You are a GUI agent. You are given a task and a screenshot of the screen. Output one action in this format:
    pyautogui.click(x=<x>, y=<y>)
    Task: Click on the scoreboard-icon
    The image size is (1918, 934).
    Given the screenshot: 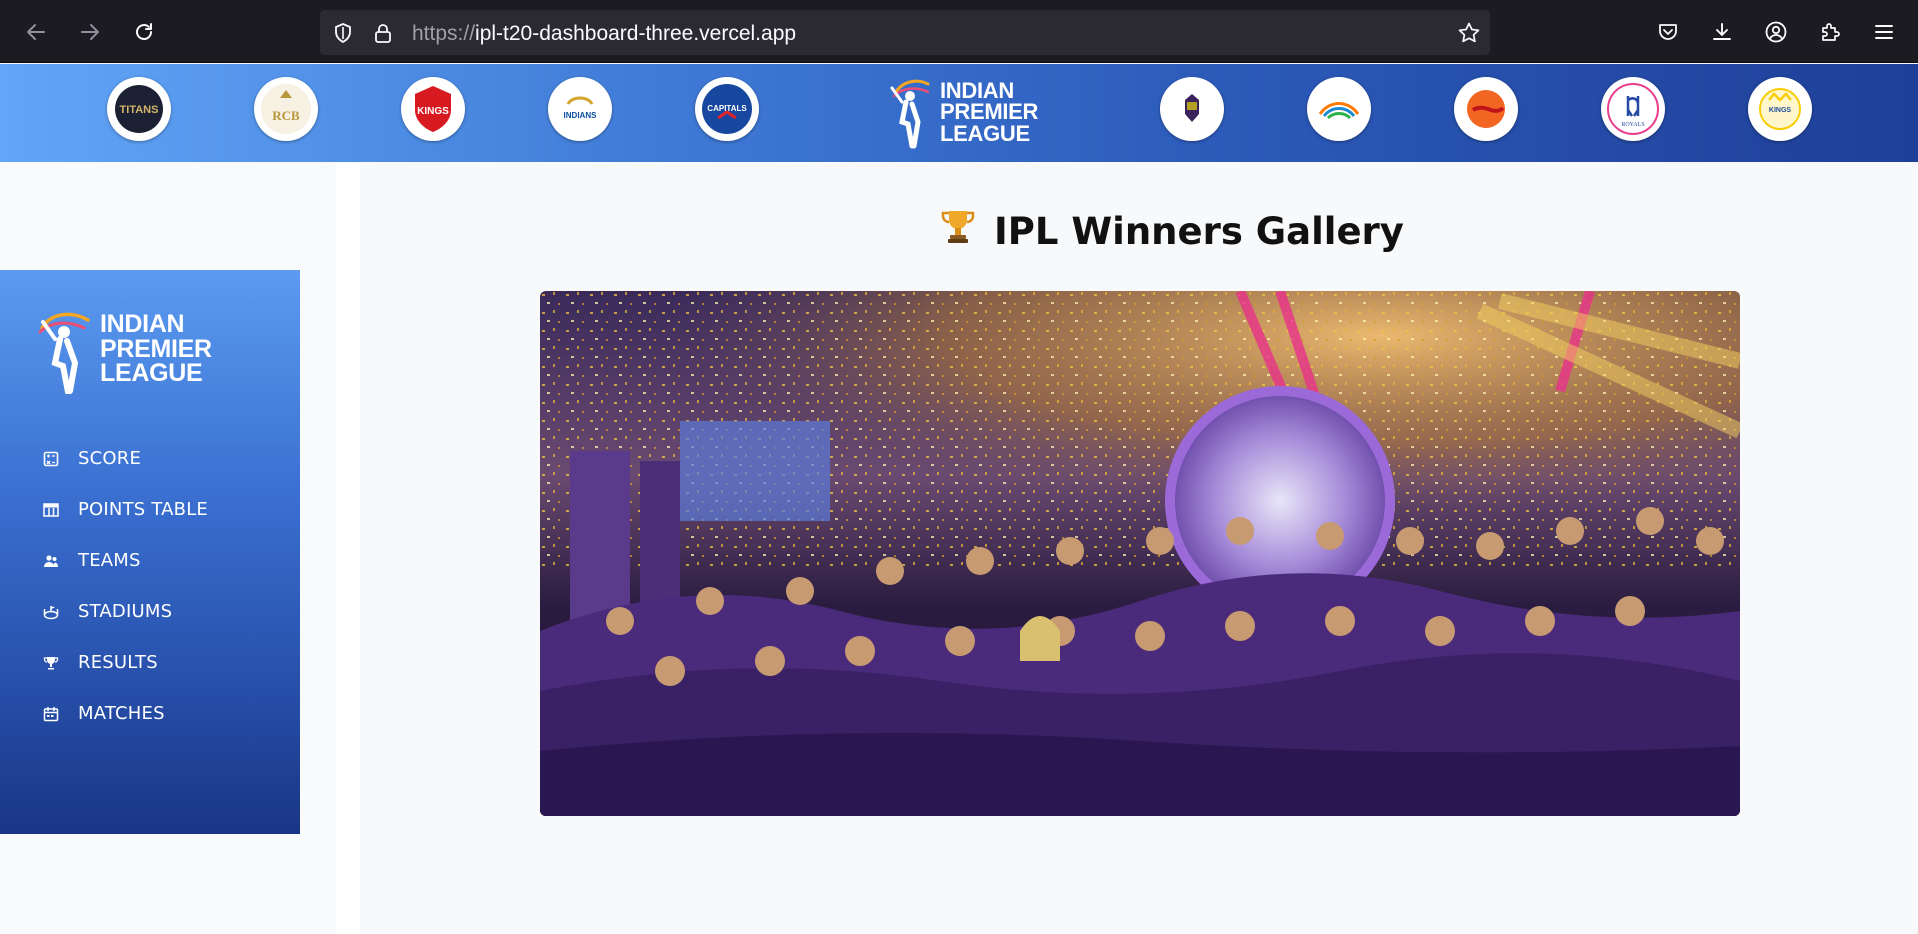 What is the action you would take?
    pyautogui.click(x=51, y=459)
    